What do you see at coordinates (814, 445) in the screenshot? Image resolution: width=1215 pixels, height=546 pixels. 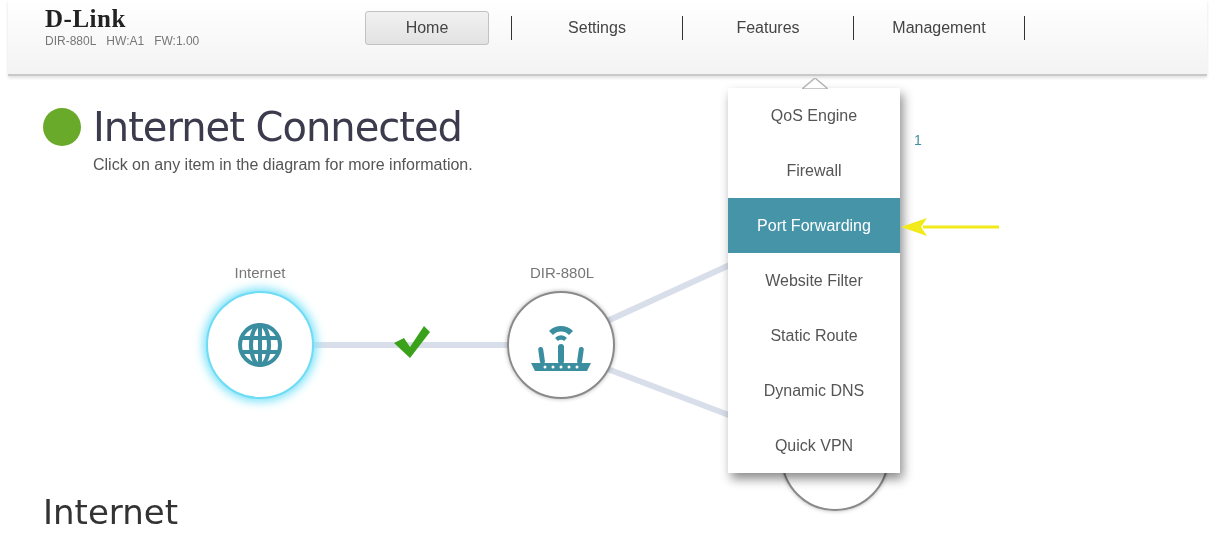 I see `menu-item: Quick VPN` at bounding box center [814, 445].